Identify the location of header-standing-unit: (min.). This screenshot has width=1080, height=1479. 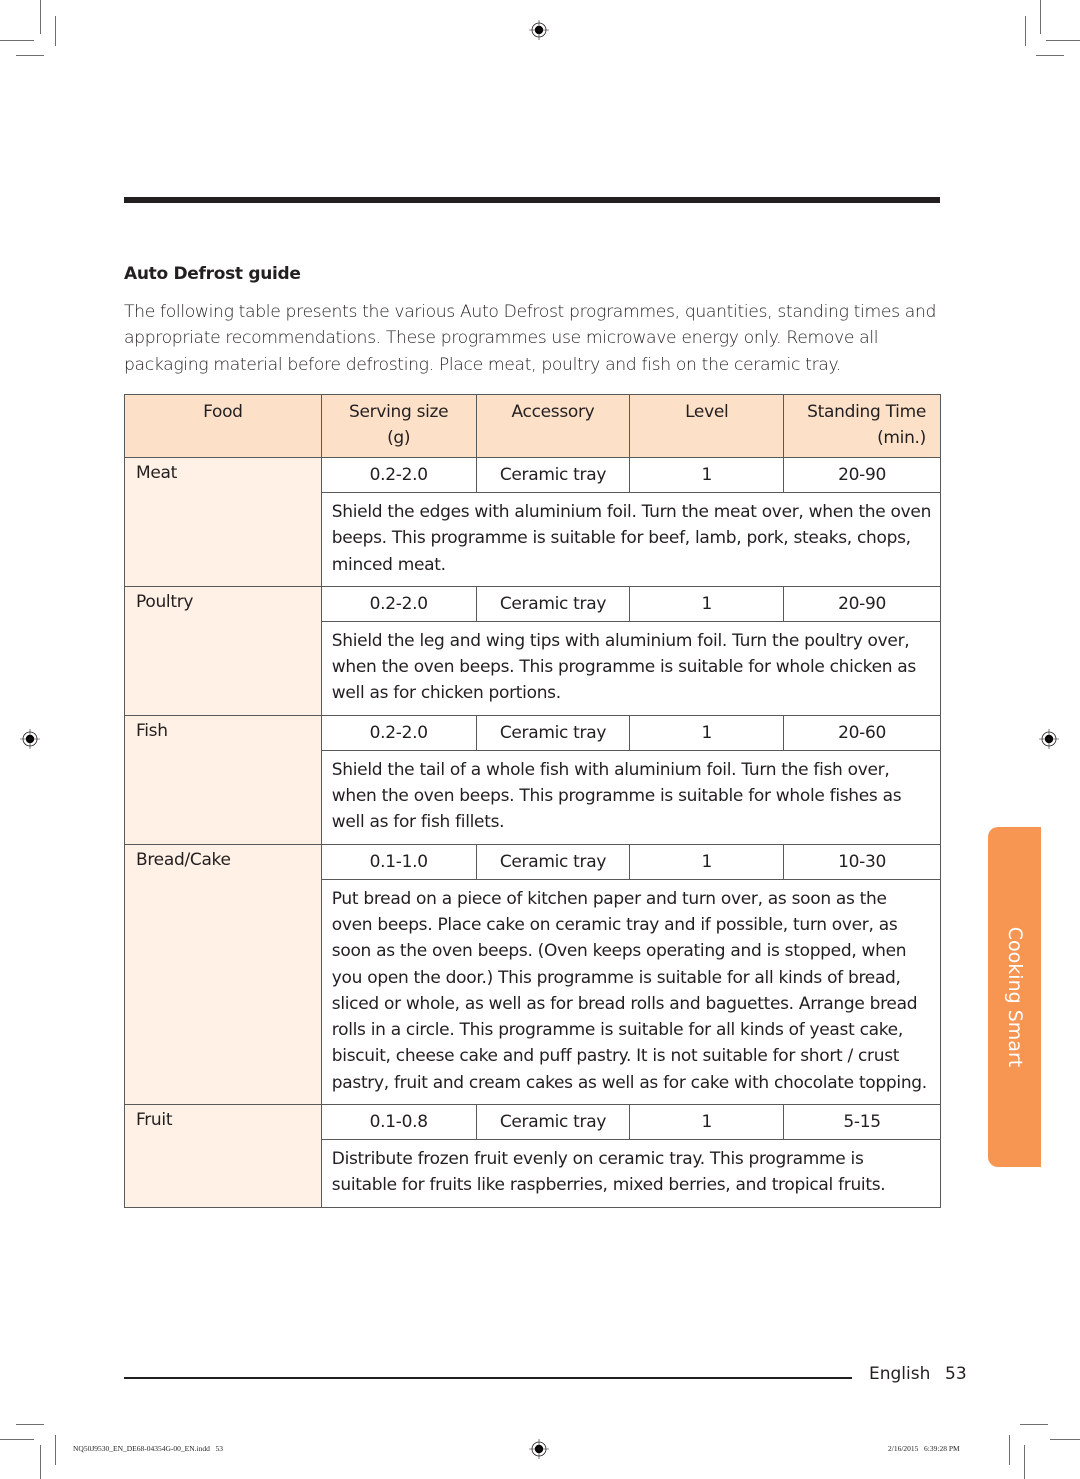
(901, 438).